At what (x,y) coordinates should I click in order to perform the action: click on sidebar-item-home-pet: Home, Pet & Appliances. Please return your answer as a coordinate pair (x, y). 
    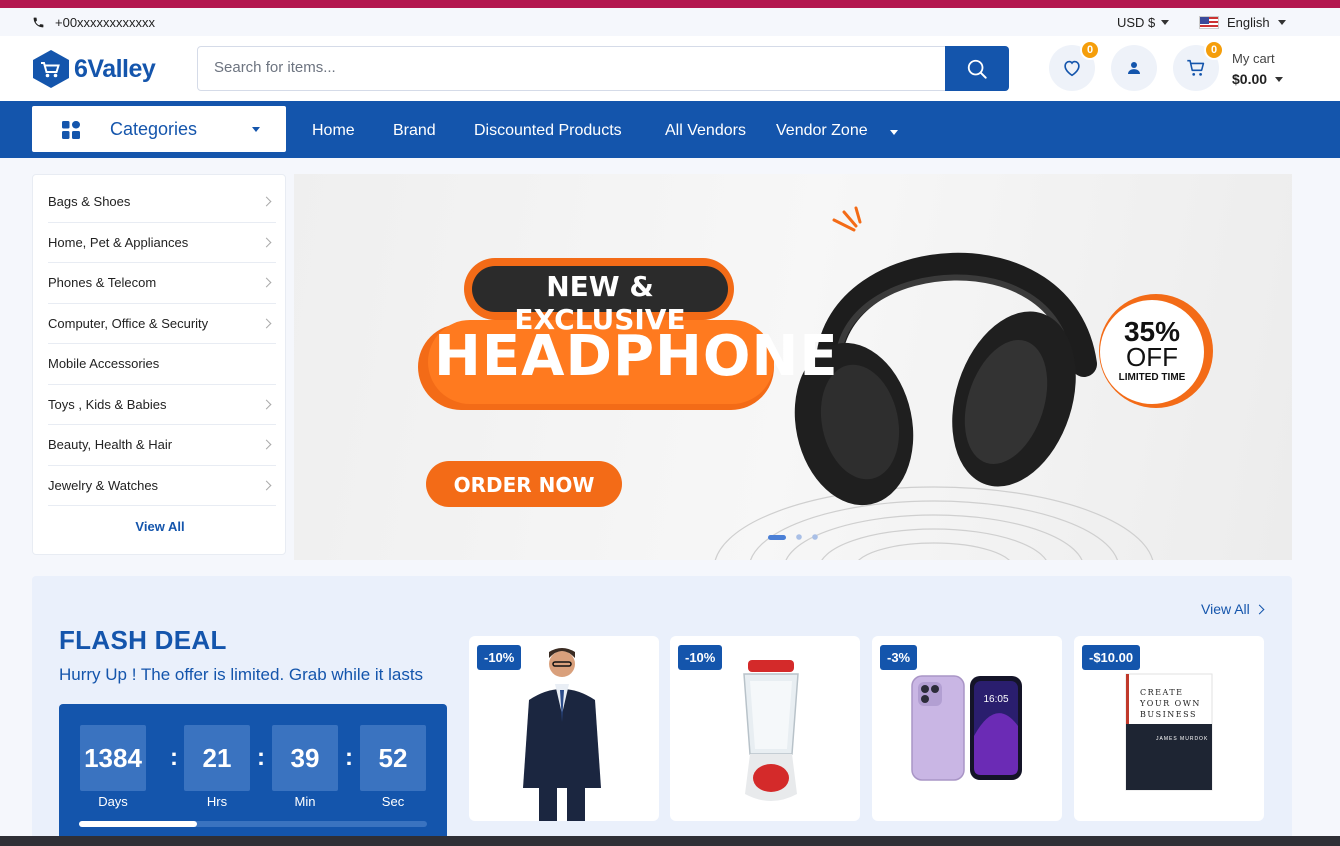
    Looking at the image, I should click on (162, 243).